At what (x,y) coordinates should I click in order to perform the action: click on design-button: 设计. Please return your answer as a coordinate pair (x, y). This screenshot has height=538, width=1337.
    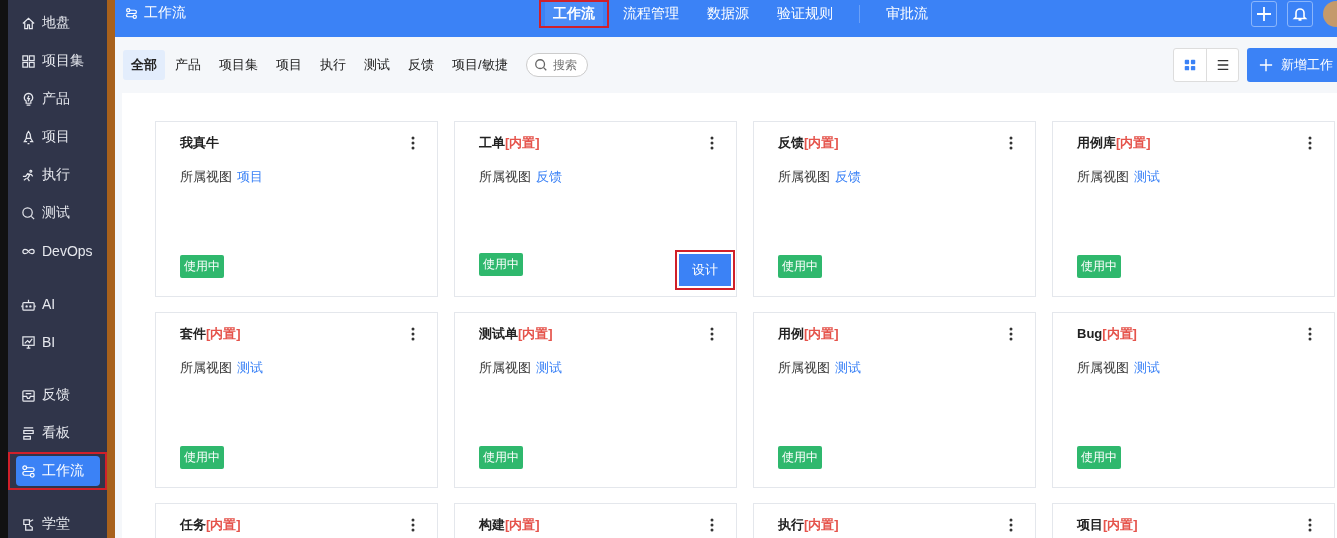
    Looking at the image, I should click on (705, 270).